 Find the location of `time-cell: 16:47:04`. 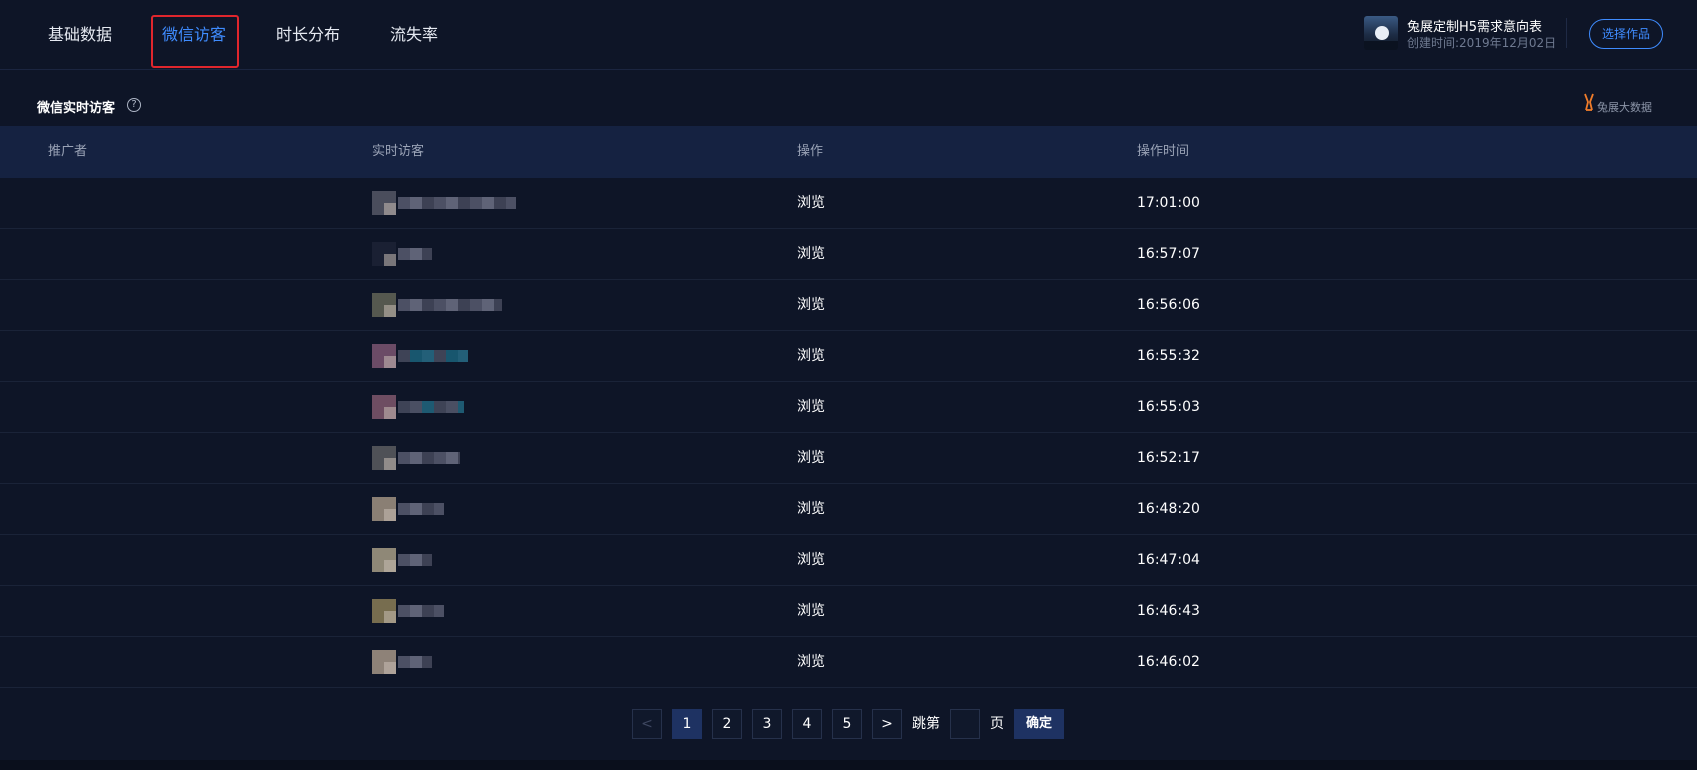

time-cell: 16:47:04 is located at coordinates (1168, 560).